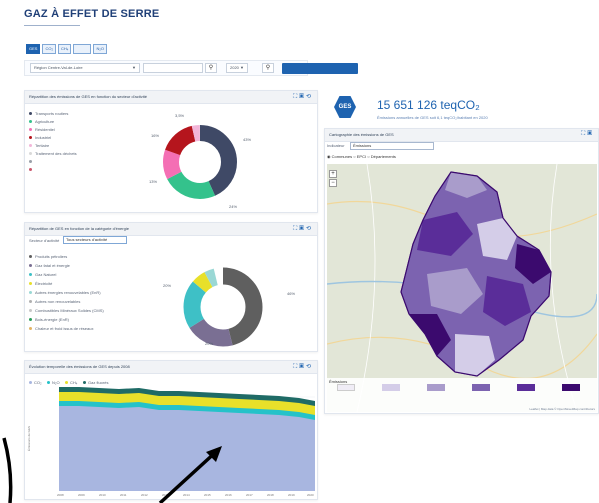 This screenshot has width=599, height=503. Describe the element at coordinates (173, 68) in the screenshot. I see `domain-select` at that location.